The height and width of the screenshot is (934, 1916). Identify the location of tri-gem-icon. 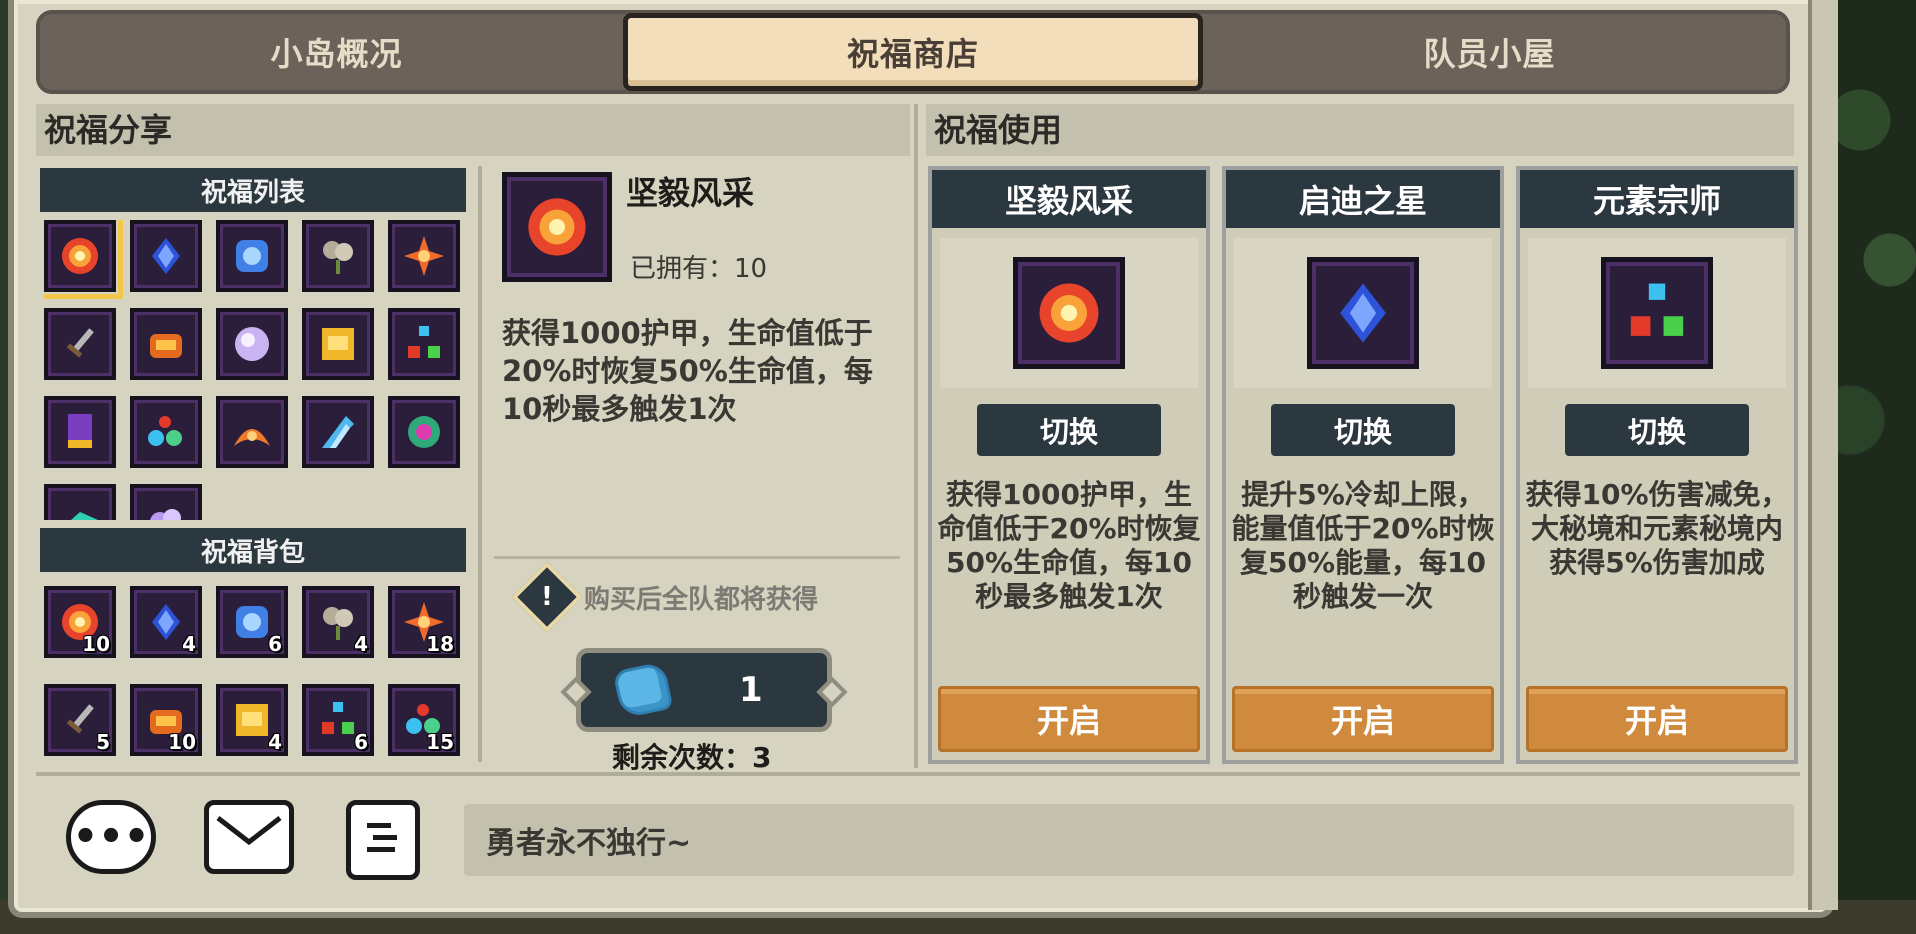
(424, 342).